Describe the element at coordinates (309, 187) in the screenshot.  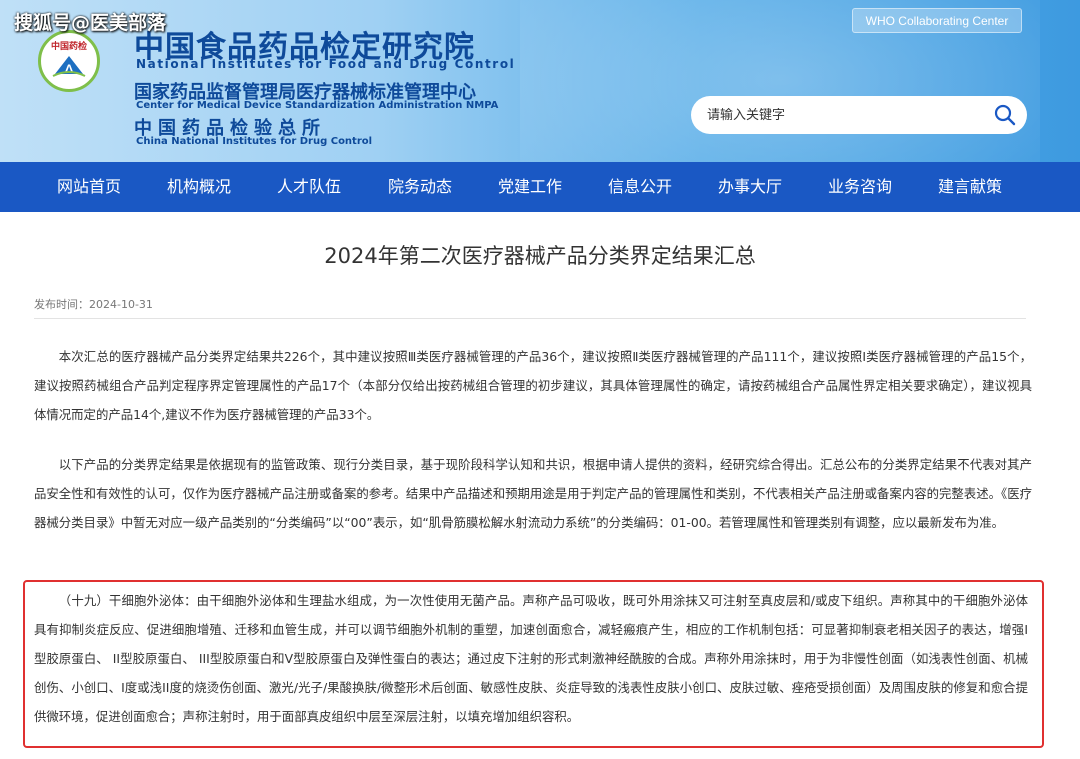
I see `nav-item-talent: 人才队伍` at that location.